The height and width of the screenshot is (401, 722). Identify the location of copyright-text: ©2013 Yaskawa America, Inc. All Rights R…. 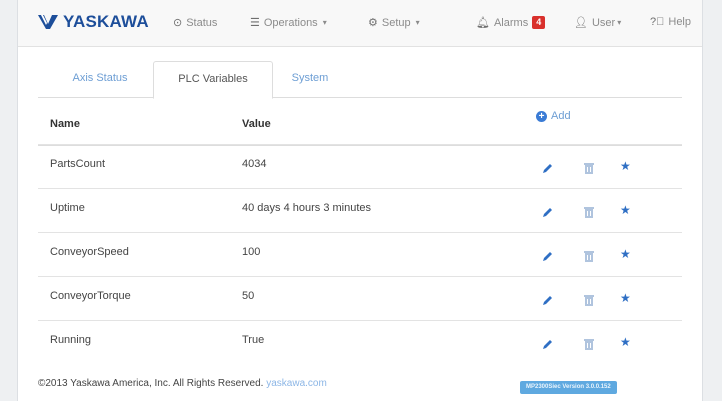
(151, 383).